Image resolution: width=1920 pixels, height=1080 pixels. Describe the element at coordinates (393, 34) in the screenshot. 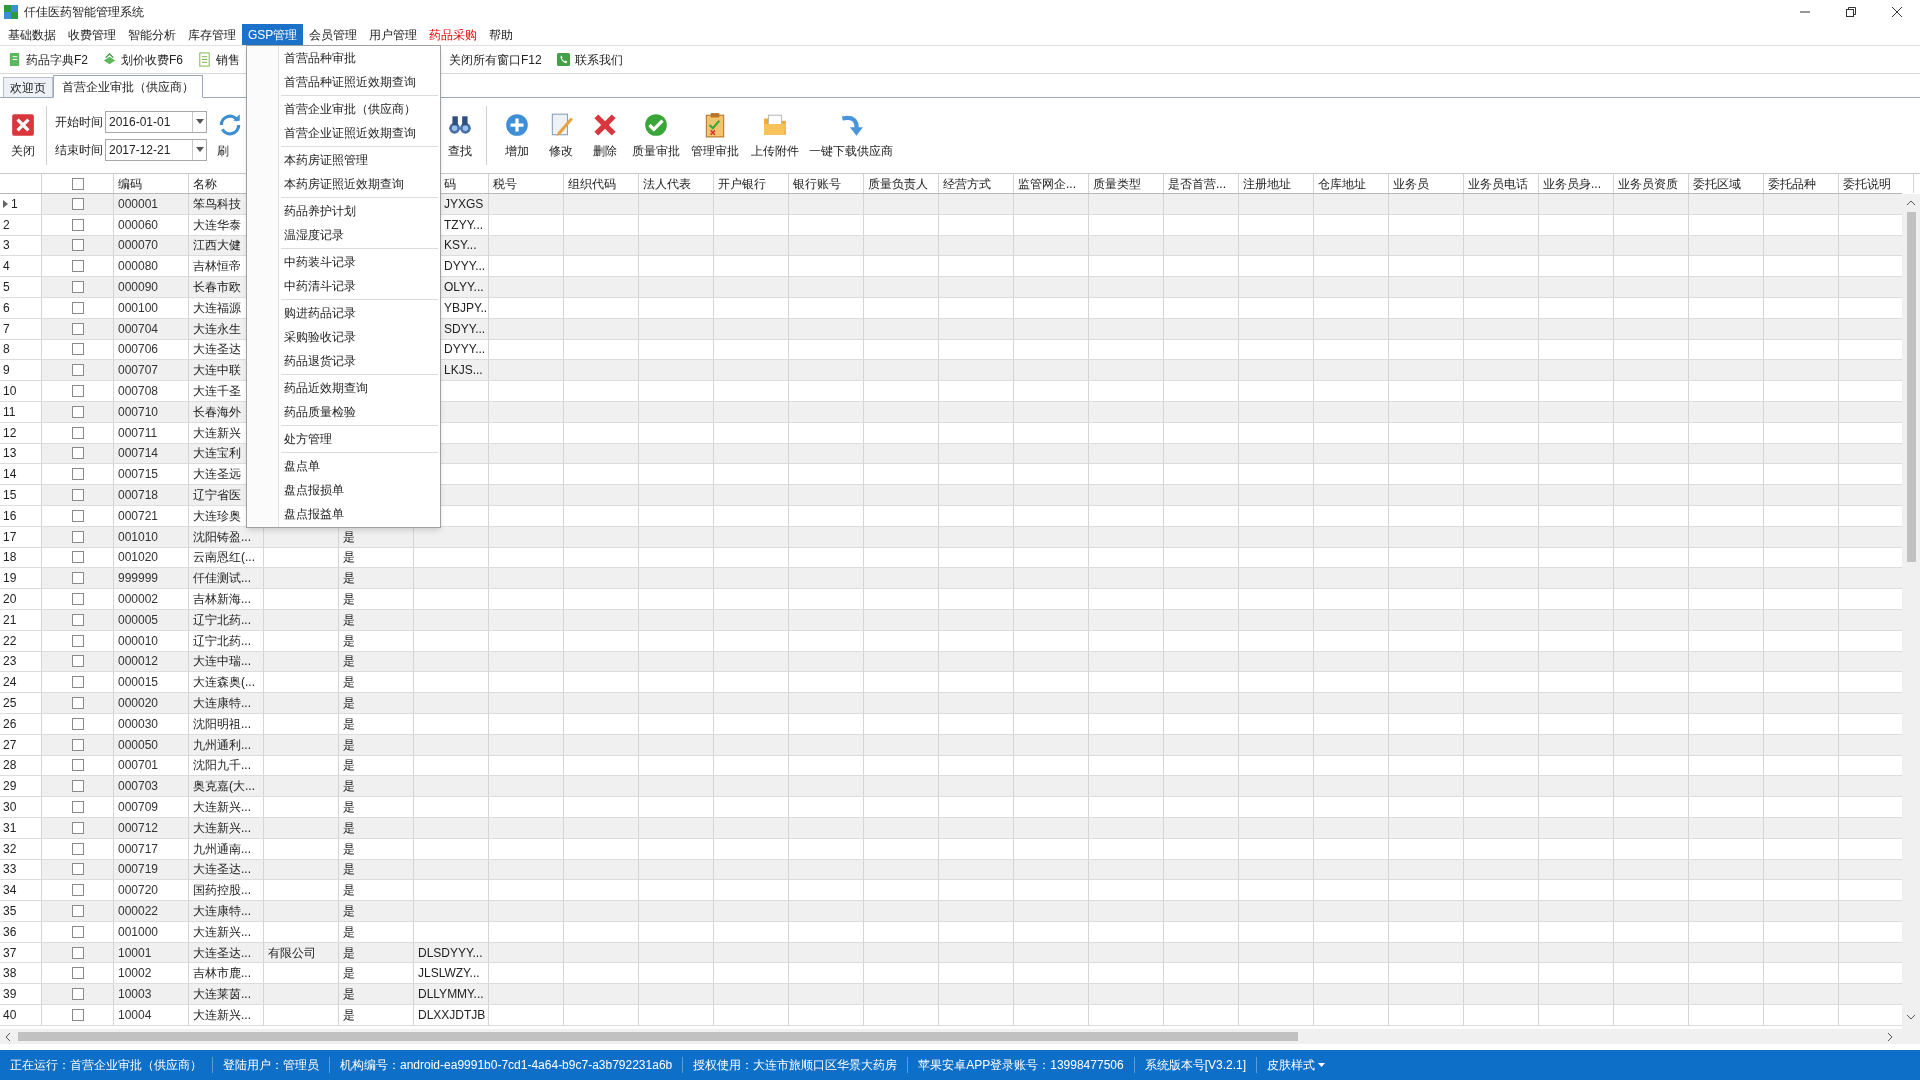

I see `menu-item: 用户管理` at that location.